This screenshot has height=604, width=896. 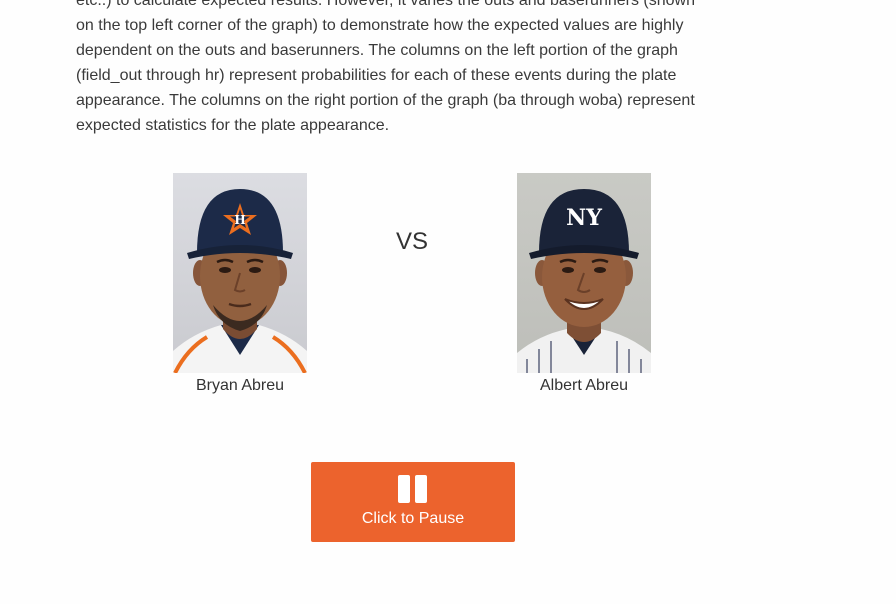 I want to click on pause-button: Click to Pause, so click(x=413, y=502).